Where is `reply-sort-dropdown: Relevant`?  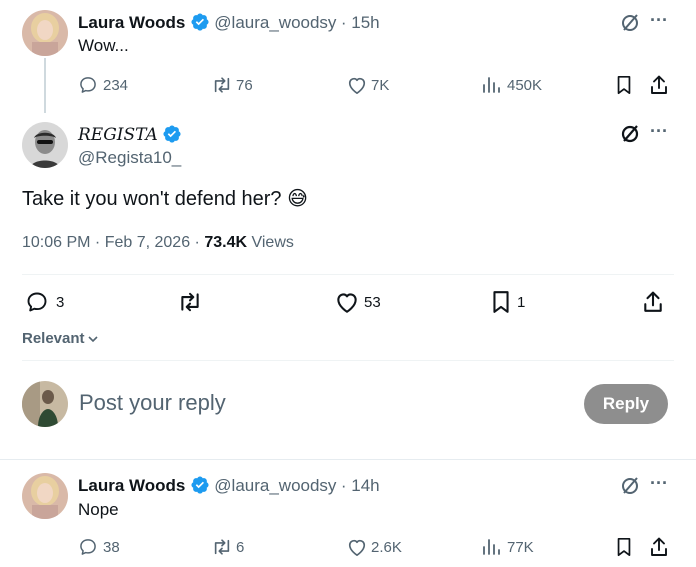
reply-sort-dropdown: Relevant is located at coordinates (60, 338).